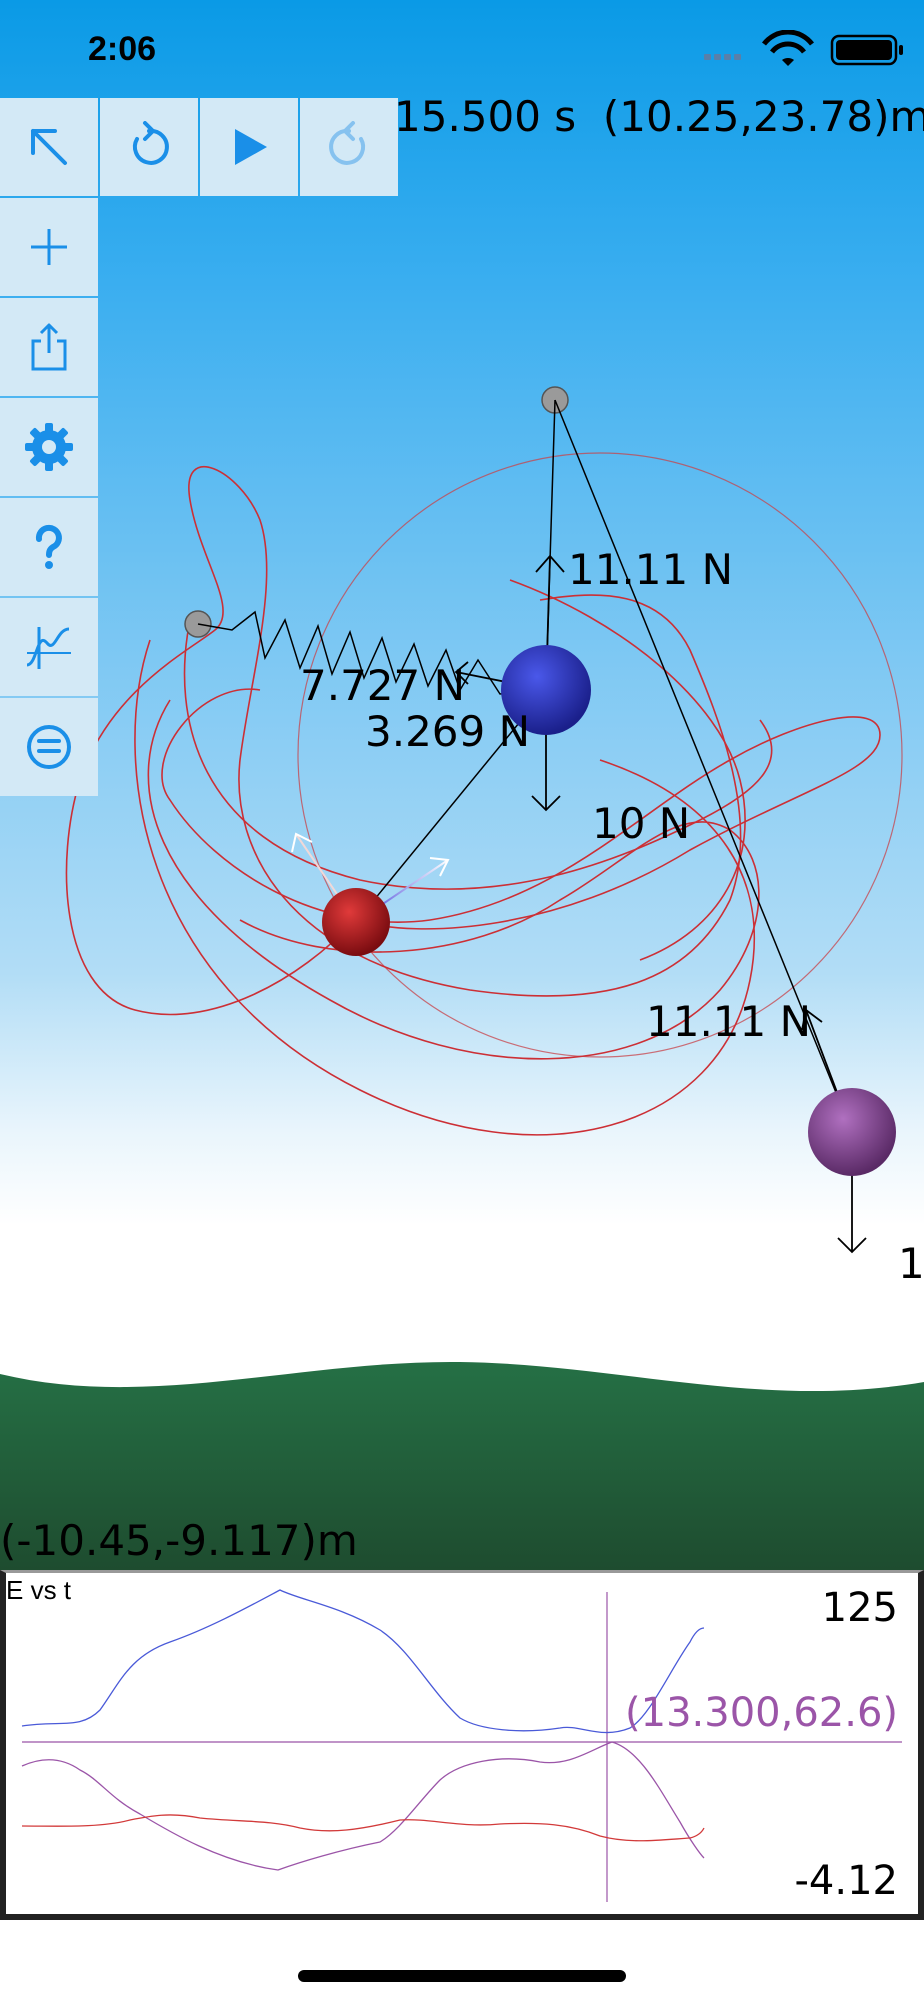 The height and width of the screenshot is (2000, 924). I want to click on question-icon, so click(48, 546).